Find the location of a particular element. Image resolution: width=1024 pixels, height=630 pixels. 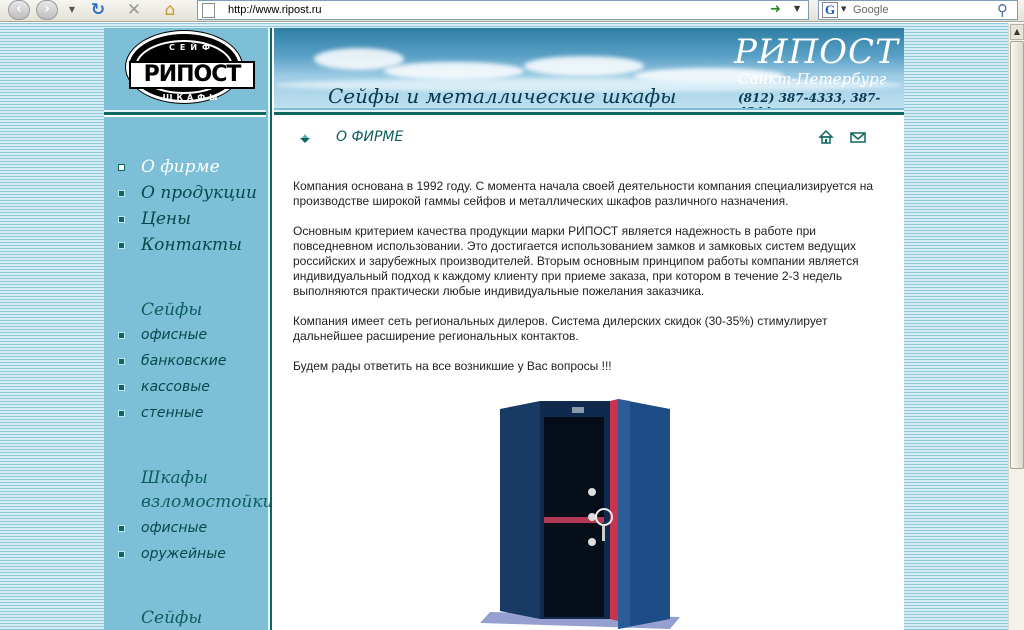

title-arrow-icon is located at coordinates (305, 138).